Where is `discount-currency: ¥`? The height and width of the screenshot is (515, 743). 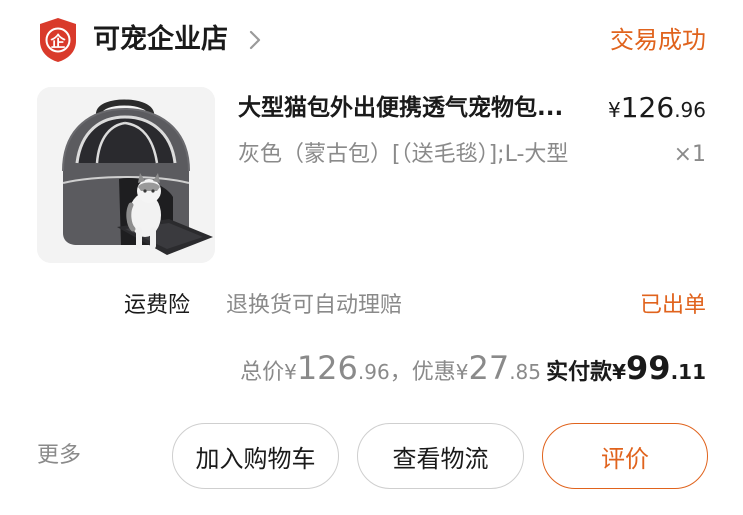 discount-currency: ¥ is located at coordinates (462, 372).